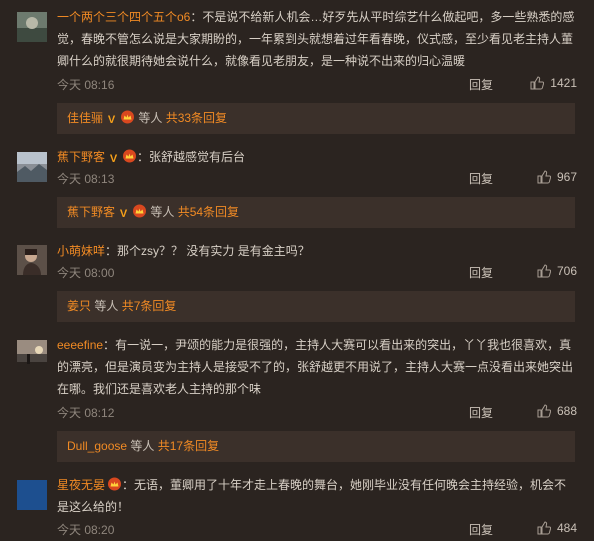 This screenshot has height=541, width=594. I want to click on like-button: 1421, so click(553, 83).